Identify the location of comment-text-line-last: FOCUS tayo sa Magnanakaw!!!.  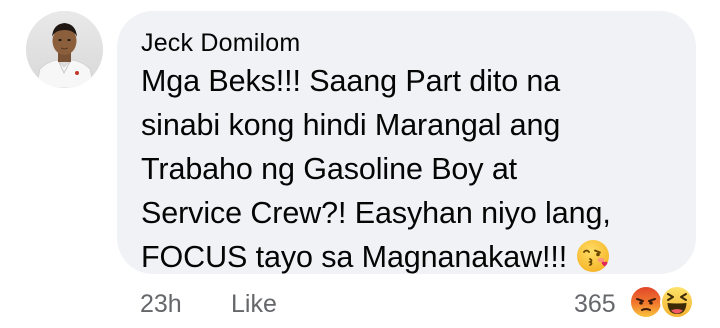
(415, 260).